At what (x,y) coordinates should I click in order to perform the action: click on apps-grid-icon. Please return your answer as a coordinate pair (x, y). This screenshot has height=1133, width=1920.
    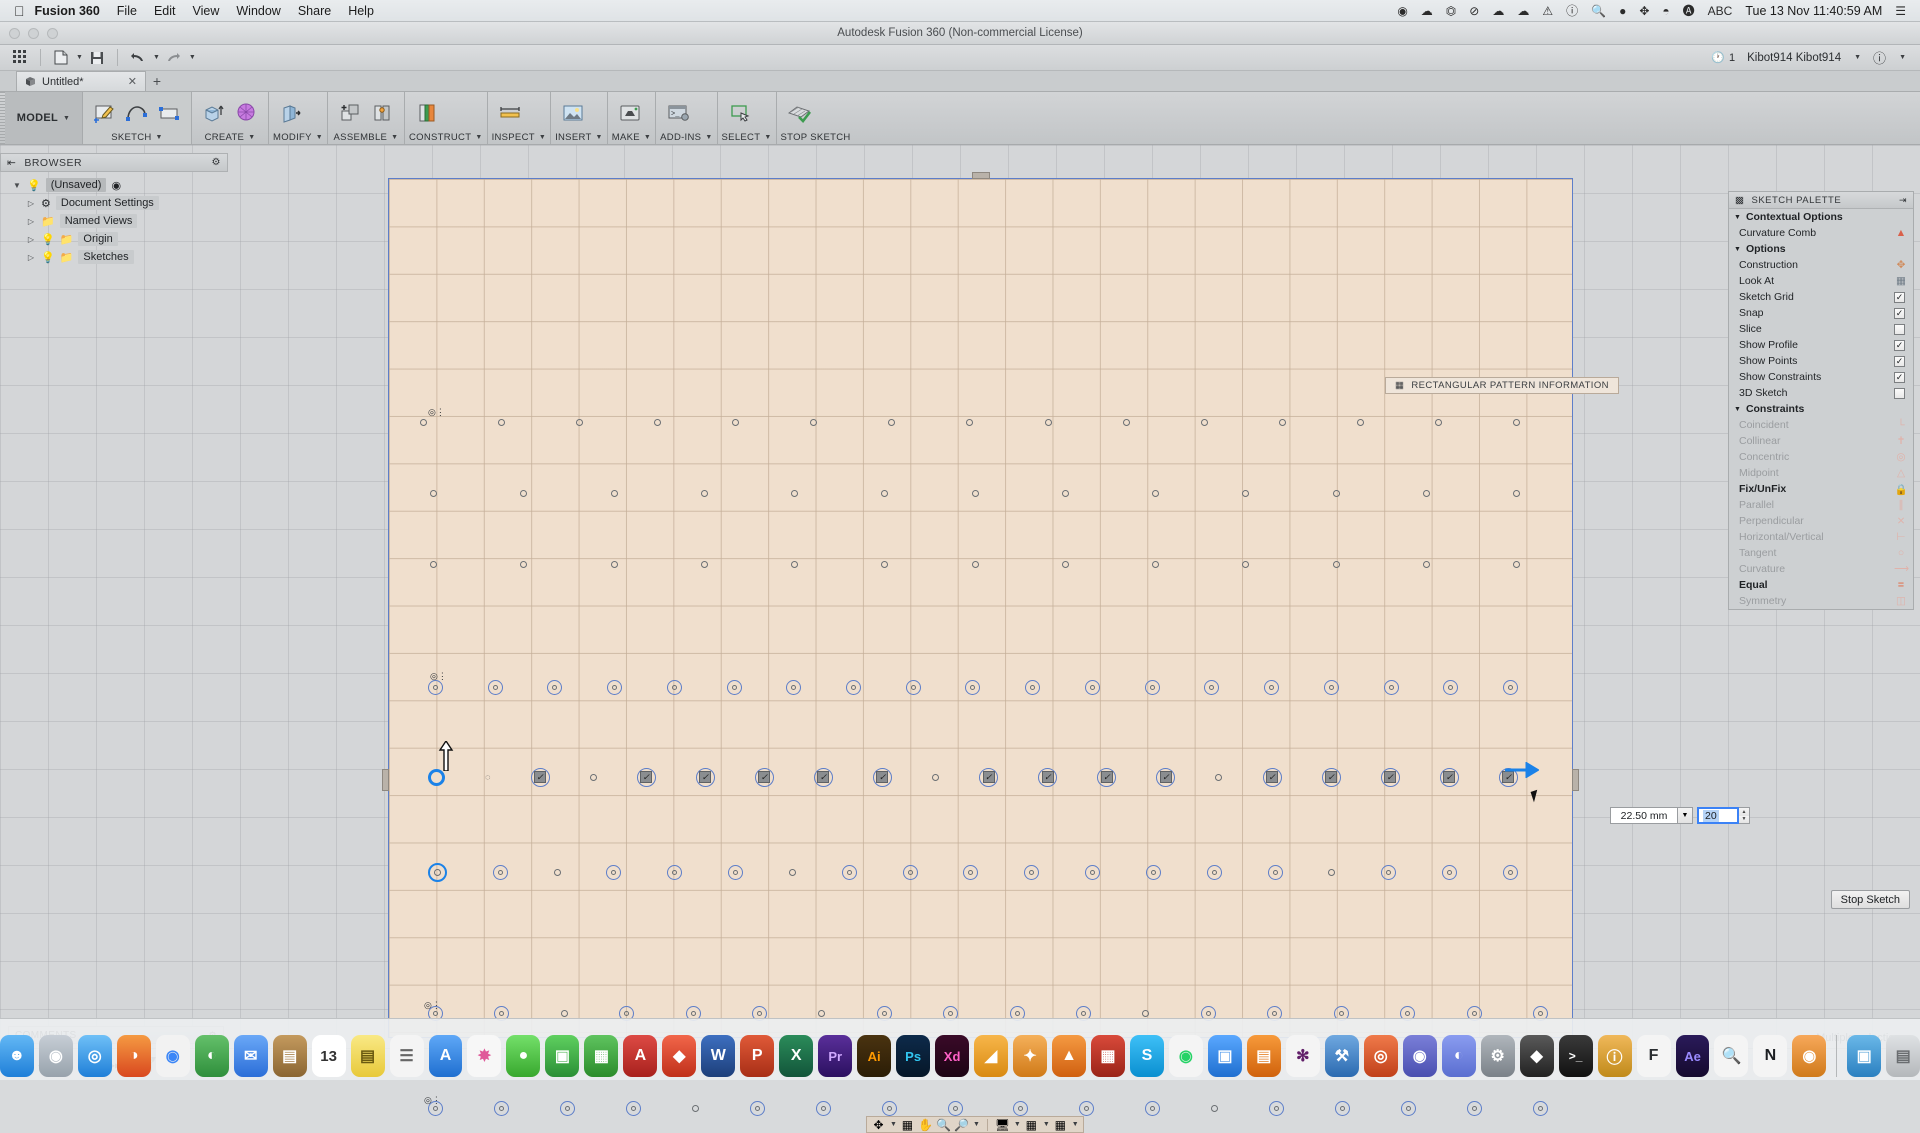
    Looking at the image, I should click on (20, 58).